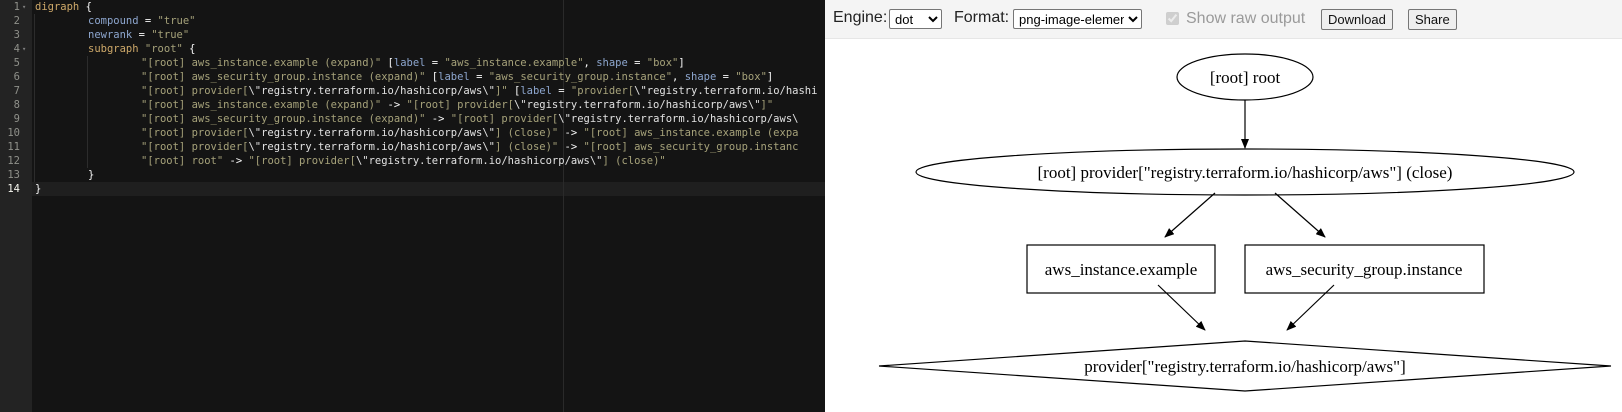 The height and width of the screenshot is (412, 1622). Describe the element at coordinates (700, 77) in the screenshot. I see `code-token: shape` at that location.